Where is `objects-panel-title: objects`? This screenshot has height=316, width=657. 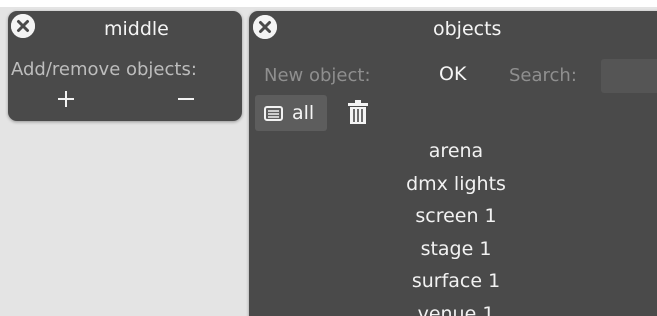
objects-panel-title: objects is located at coordinates (467, 29).